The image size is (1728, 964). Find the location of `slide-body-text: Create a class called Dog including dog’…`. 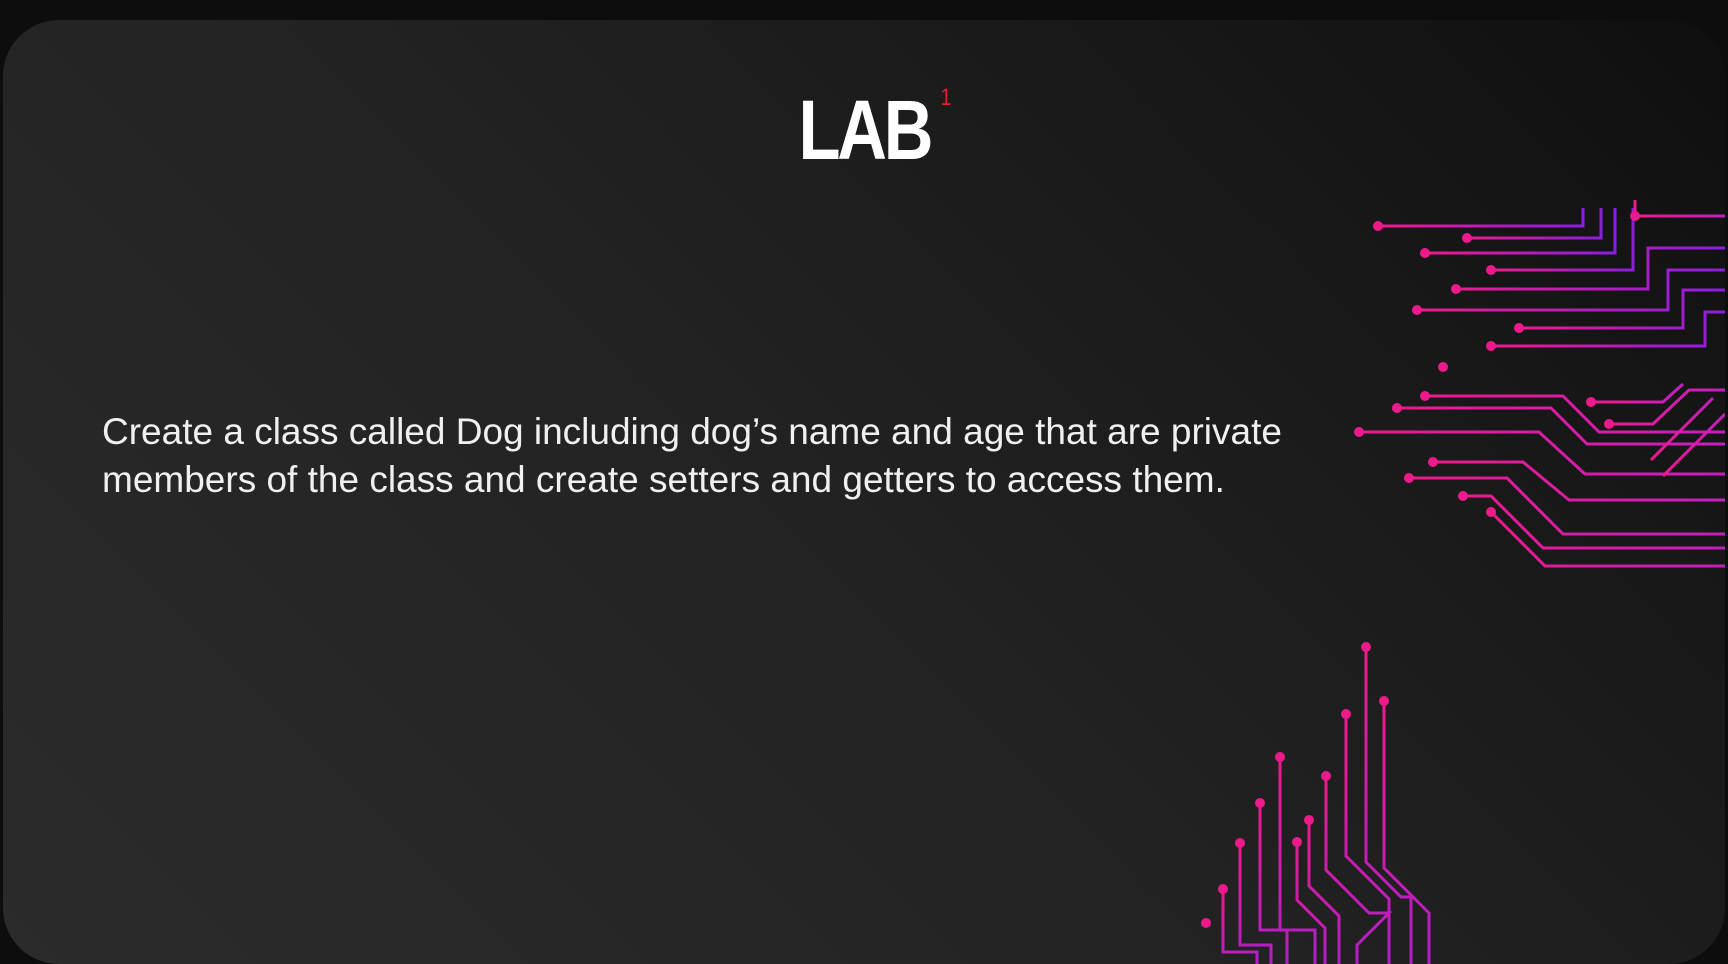

slide-body-text: Create a class called Dog including dog’… is located at coordinates (692, 455).